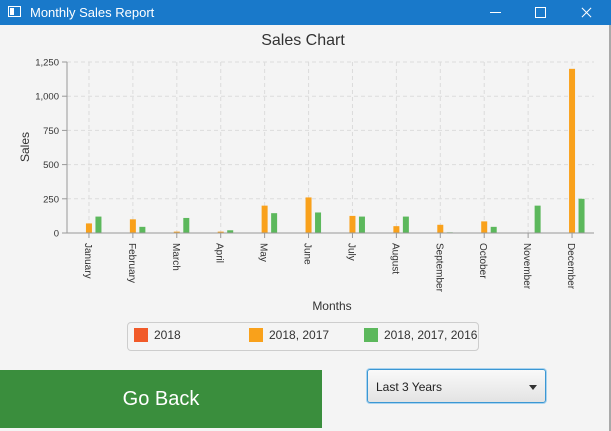 This screenshot has height=431, width=611. What do you see at coordinates (350, 252) in the screenshot?
I see `x-tick-label: July` at bounding box center [350, 252].